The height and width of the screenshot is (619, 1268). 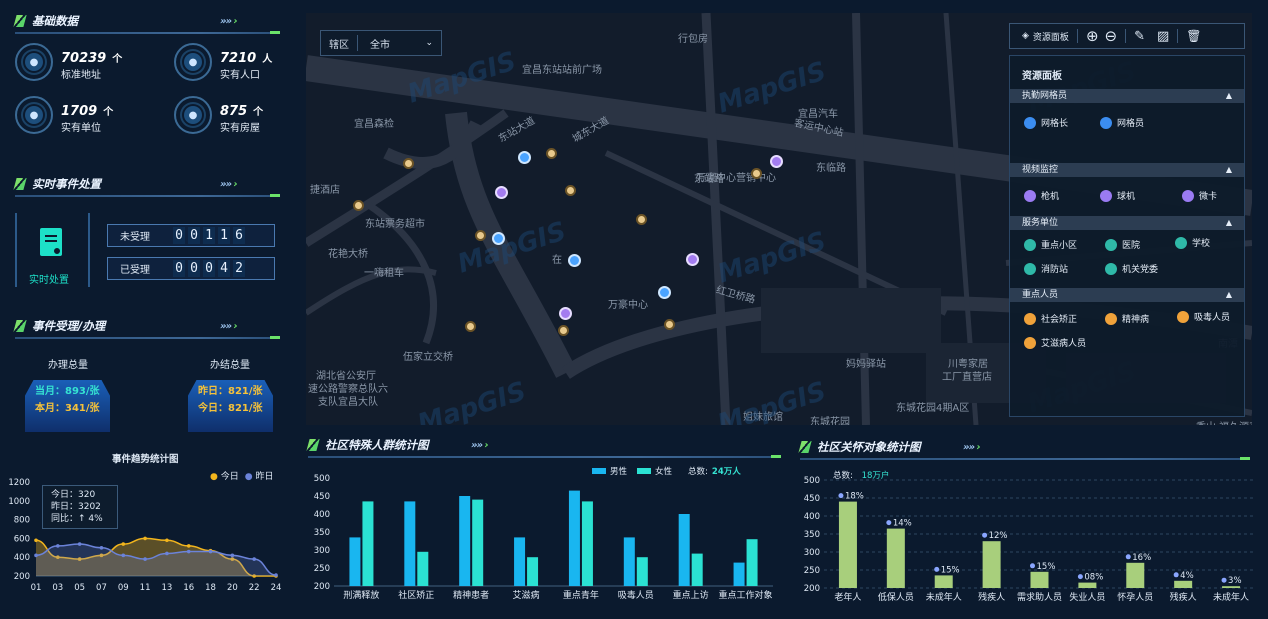 What do you see at coordinates (322, 533) in the screenshot?
I see `y-tick: 350` at bounding box center [322, 533].